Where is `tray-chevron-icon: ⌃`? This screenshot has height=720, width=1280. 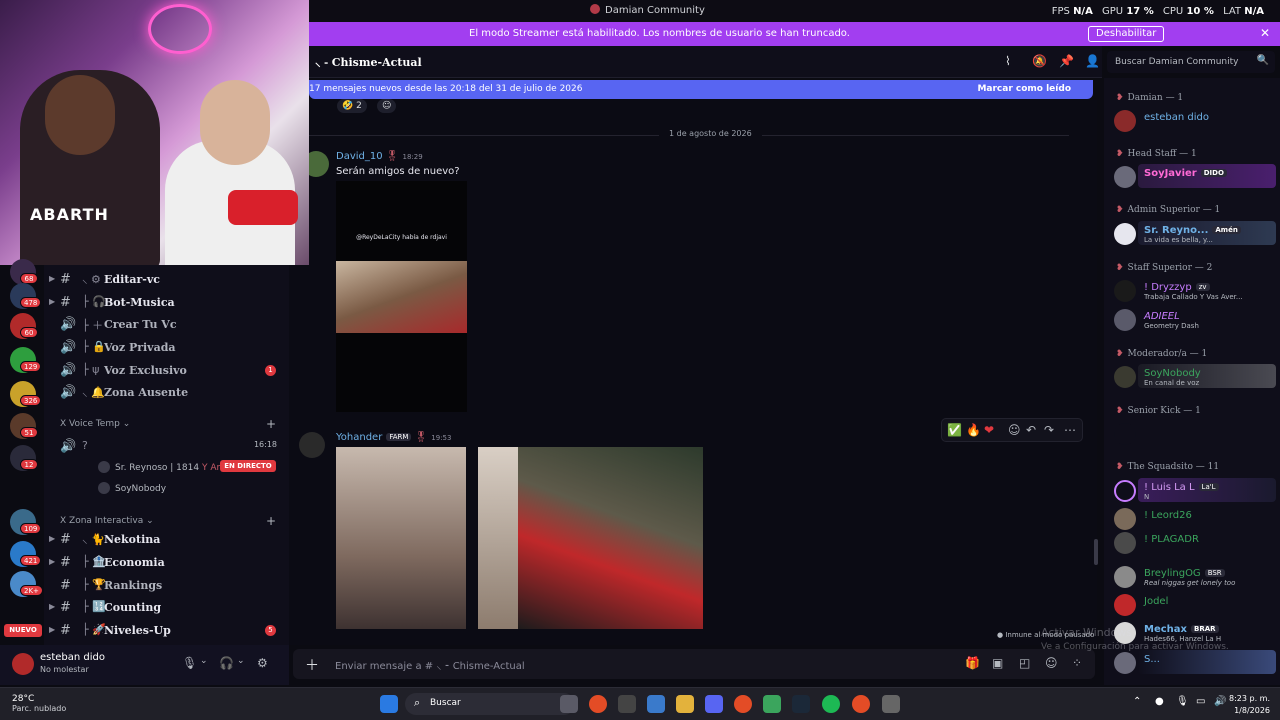 tray-chevron-icon: ⌃ is located at coordinates (1137, 701).